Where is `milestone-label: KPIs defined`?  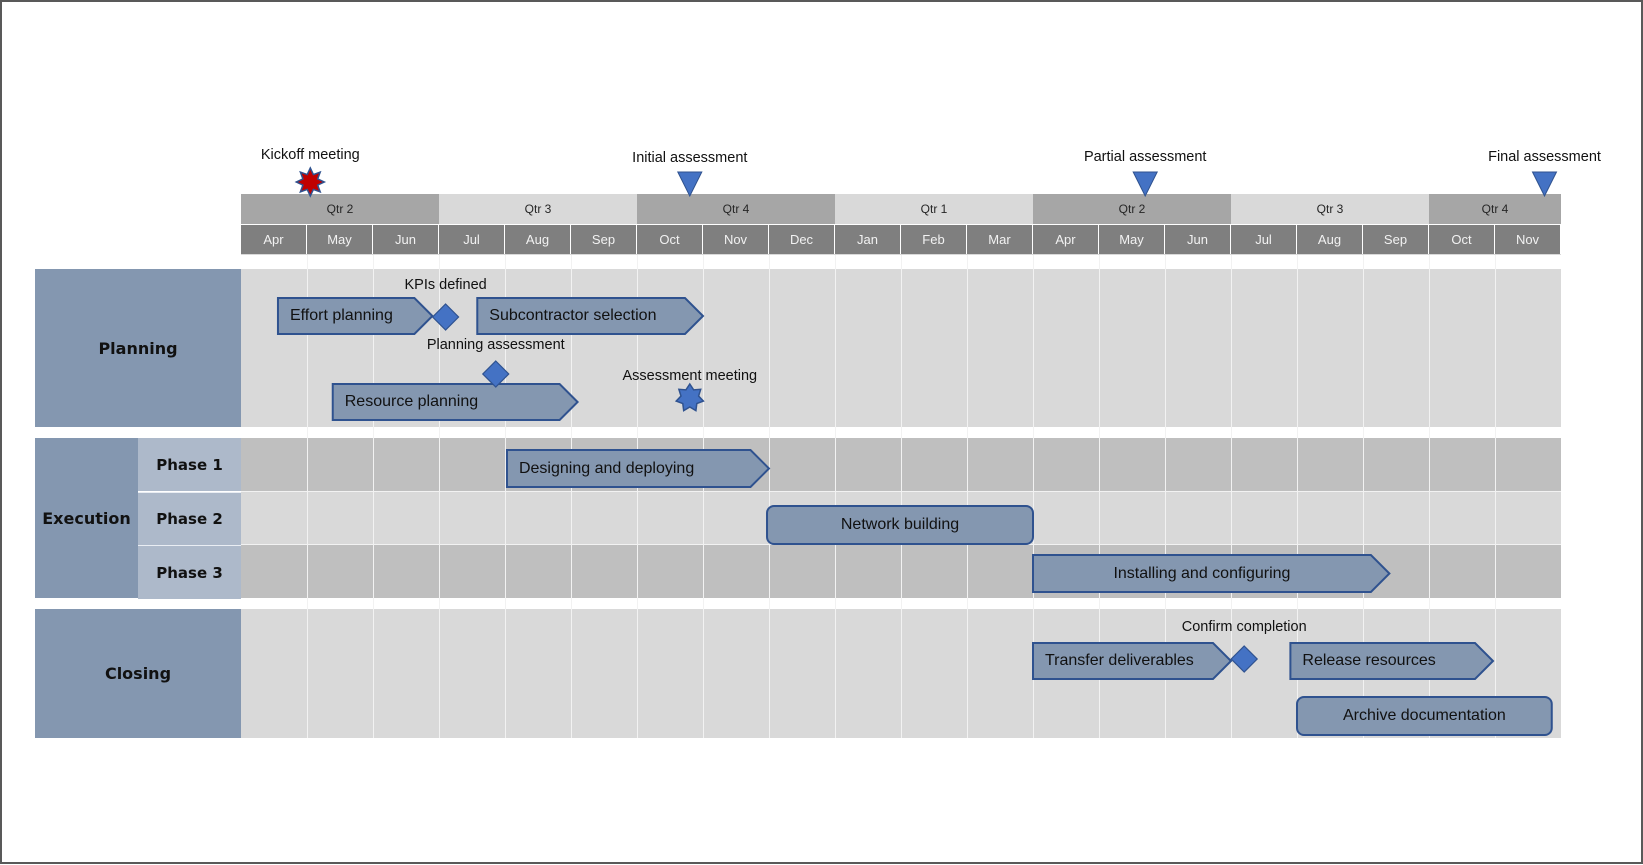
milestone-label: KPIs defined is located at coordinates (445, 285).